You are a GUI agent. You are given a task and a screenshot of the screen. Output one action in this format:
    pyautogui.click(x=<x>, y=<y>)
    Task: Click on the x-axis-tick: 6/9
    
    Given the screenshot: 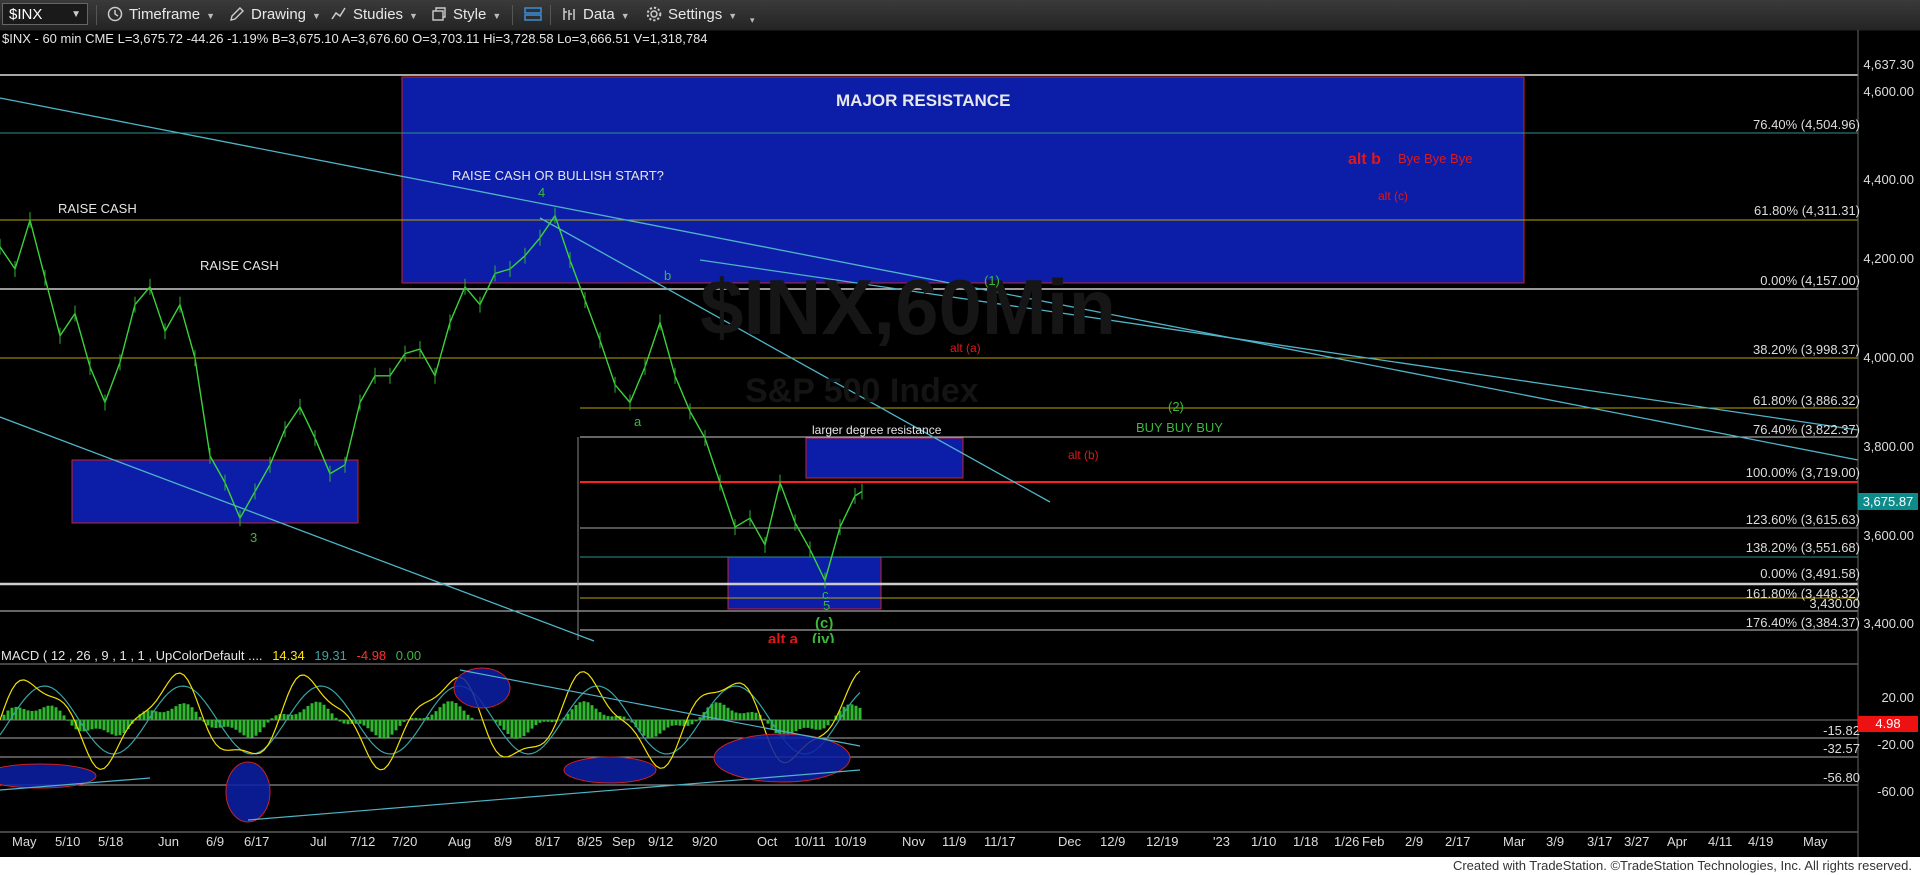 What is the action you would take?
    pyautogui.click(x=215, y=841)
    